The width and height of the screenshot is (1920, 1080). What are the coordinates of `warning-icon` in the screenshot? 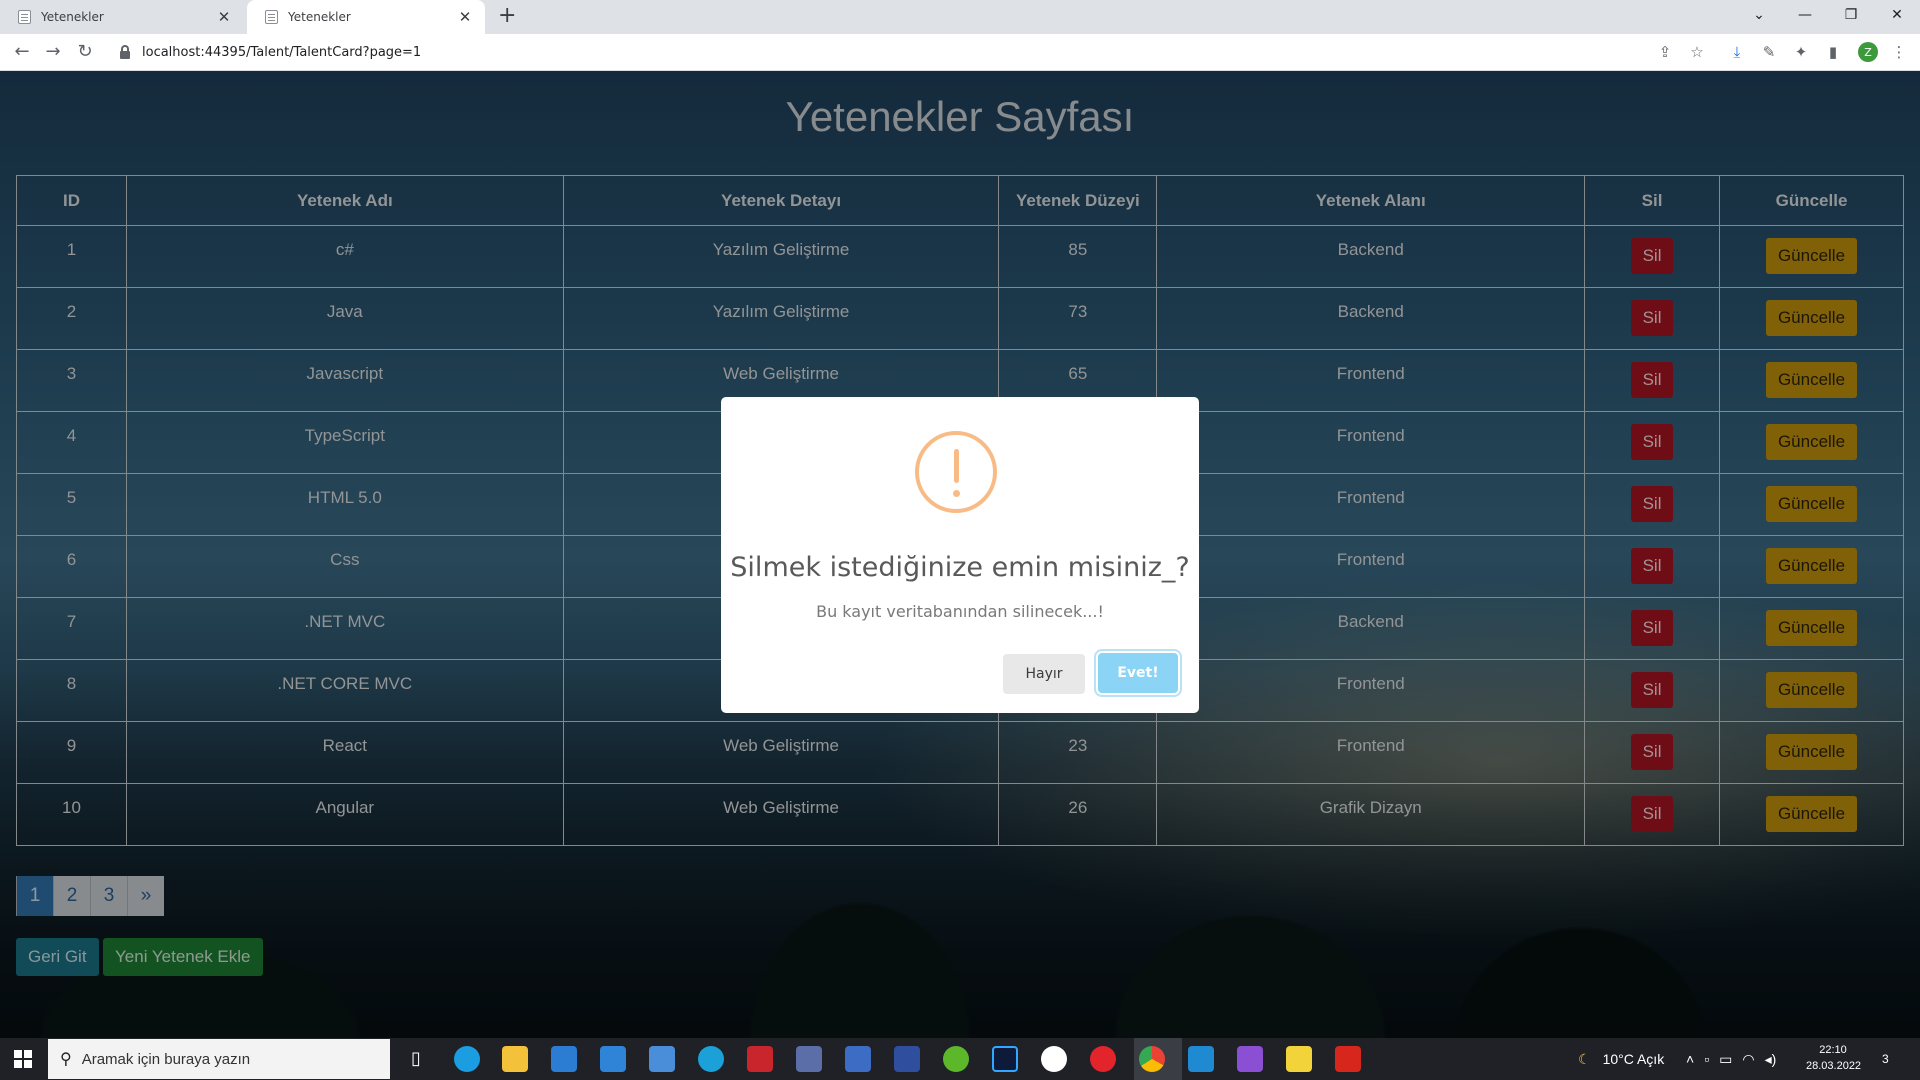 It's located at (956, 472).